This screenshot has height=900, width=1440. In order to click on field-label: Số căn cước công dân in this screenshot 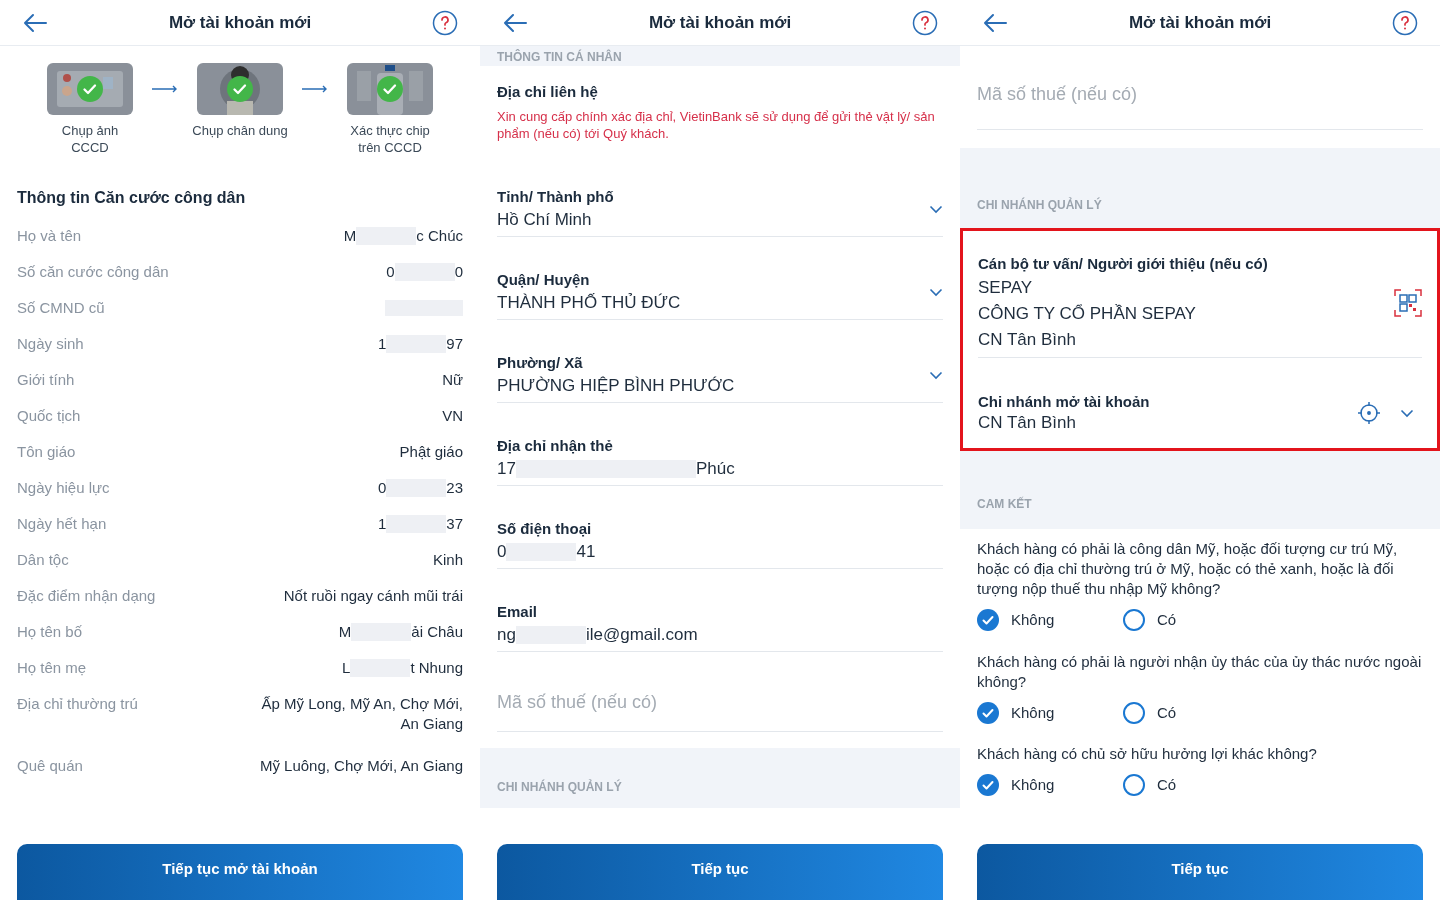, I will do `click(93, 272)`.